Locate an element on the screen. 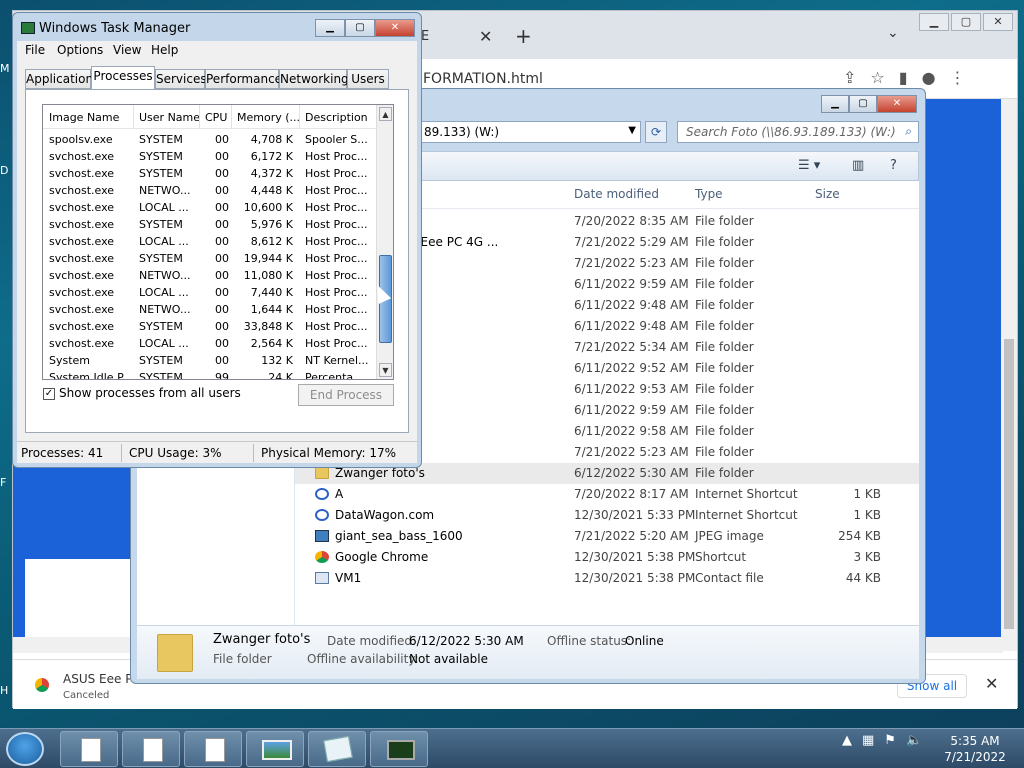 The image size is (1024, 768). help-icon: ? is located at coordinates (893, 165).